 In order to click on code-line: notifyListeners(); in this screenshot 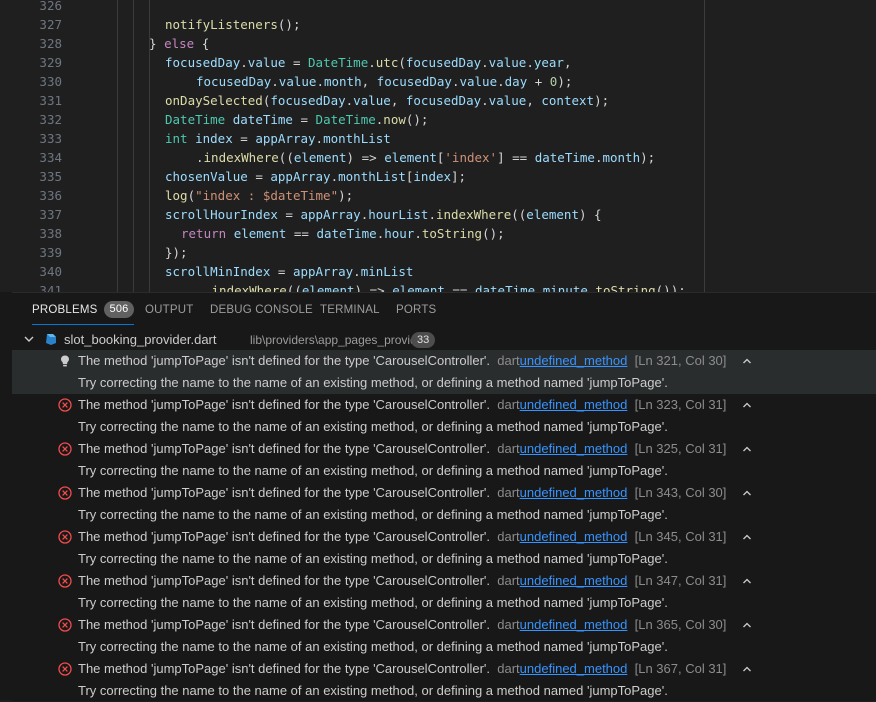, I will do `click(232, 24)`.